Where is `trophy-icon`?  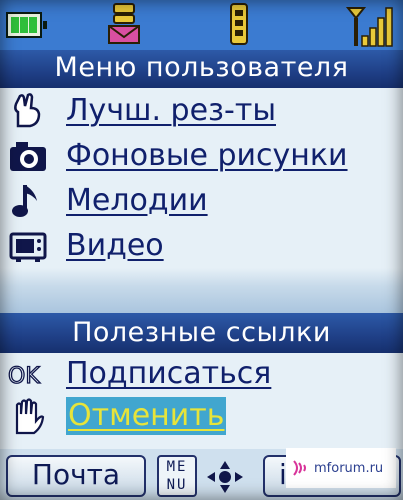
trophy-icon is located at coordinates (28, 111).